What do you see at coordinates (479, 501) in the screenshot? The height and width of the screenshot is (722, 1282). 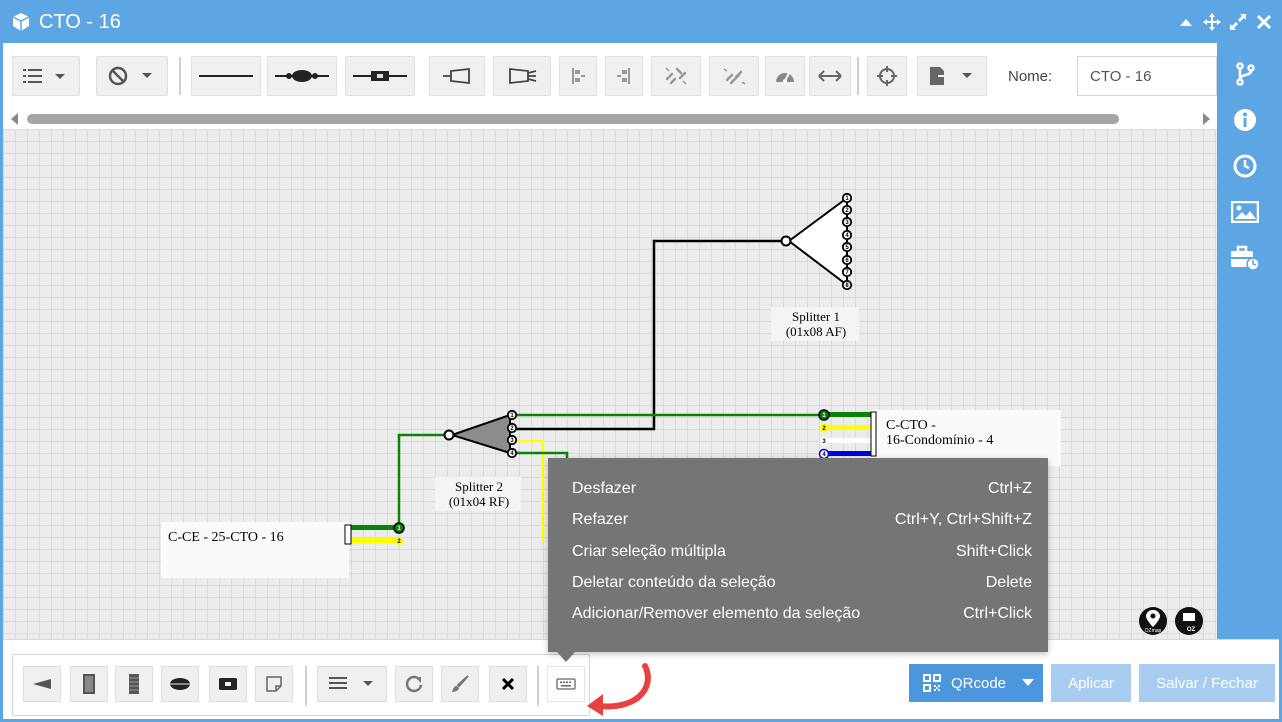 I see `splitter2-type: (01x04 RF)` at bounding box center [479, 501].